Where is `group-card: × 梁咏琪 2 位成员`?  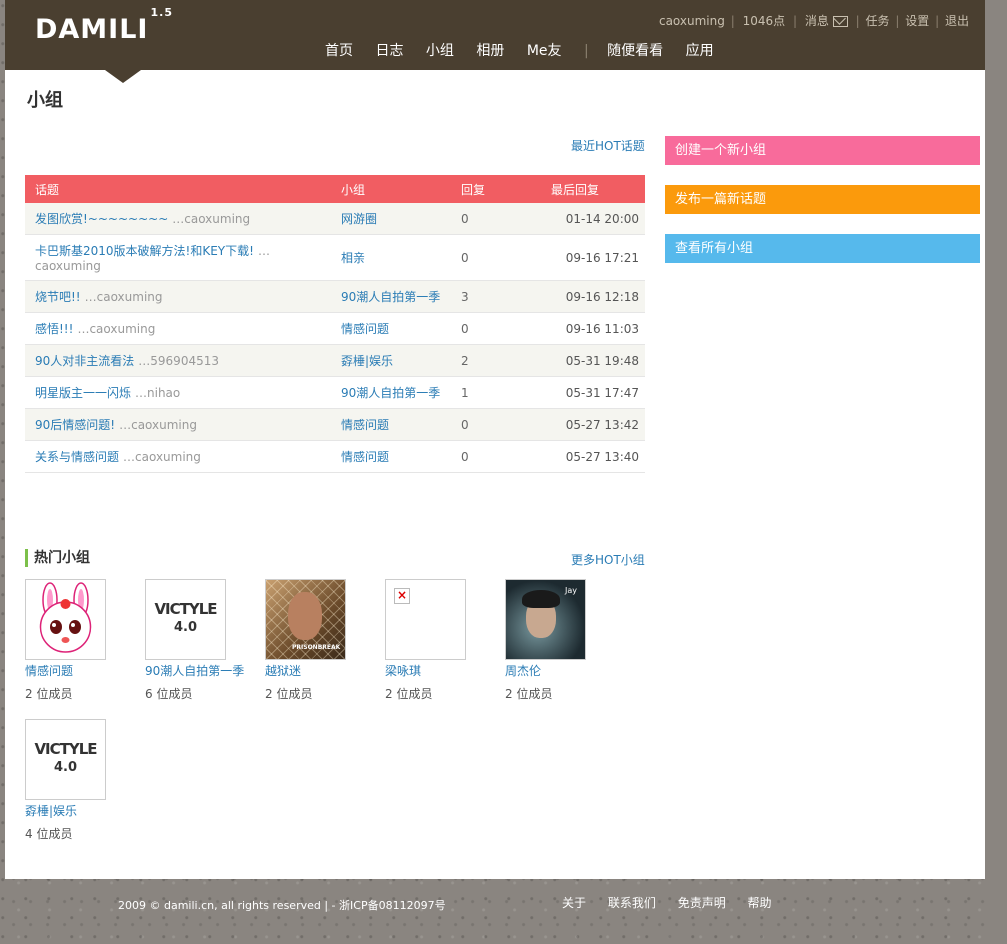
group-card: × 梁咏琪 2 位成员 is located at coordinates (440, 640).